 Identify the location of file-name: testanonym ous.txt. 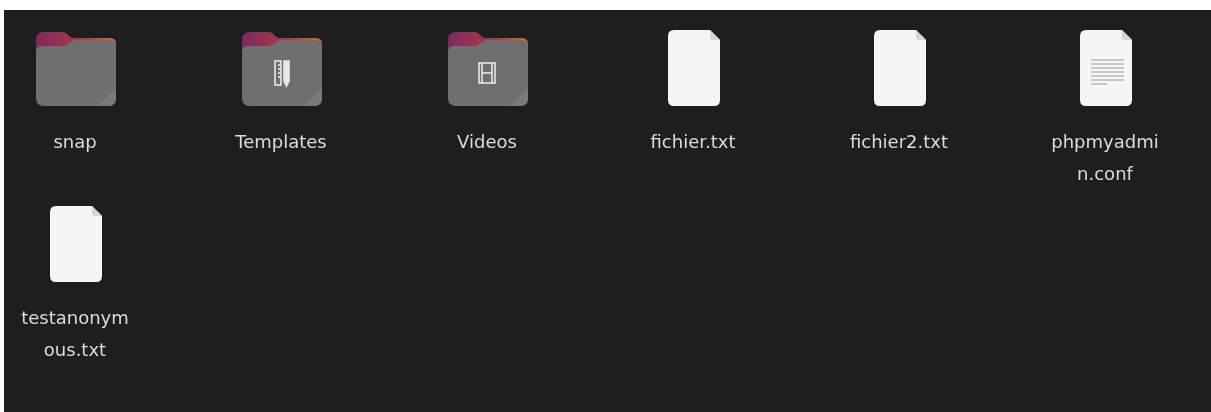
(75, 334).